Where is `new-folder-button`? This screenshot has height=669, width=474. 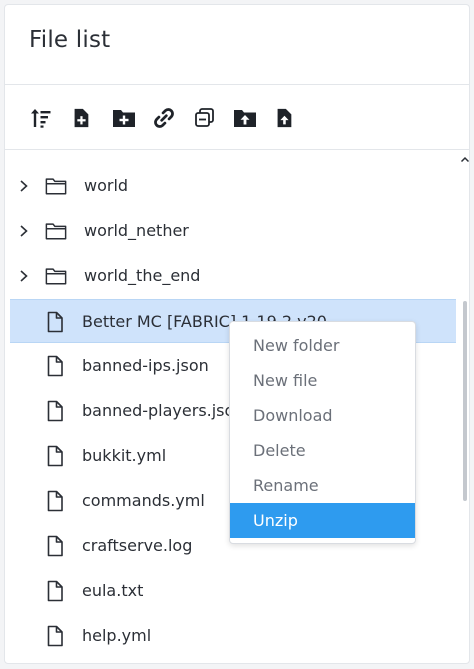 new-folder-button is located at coordinates (124, 118).